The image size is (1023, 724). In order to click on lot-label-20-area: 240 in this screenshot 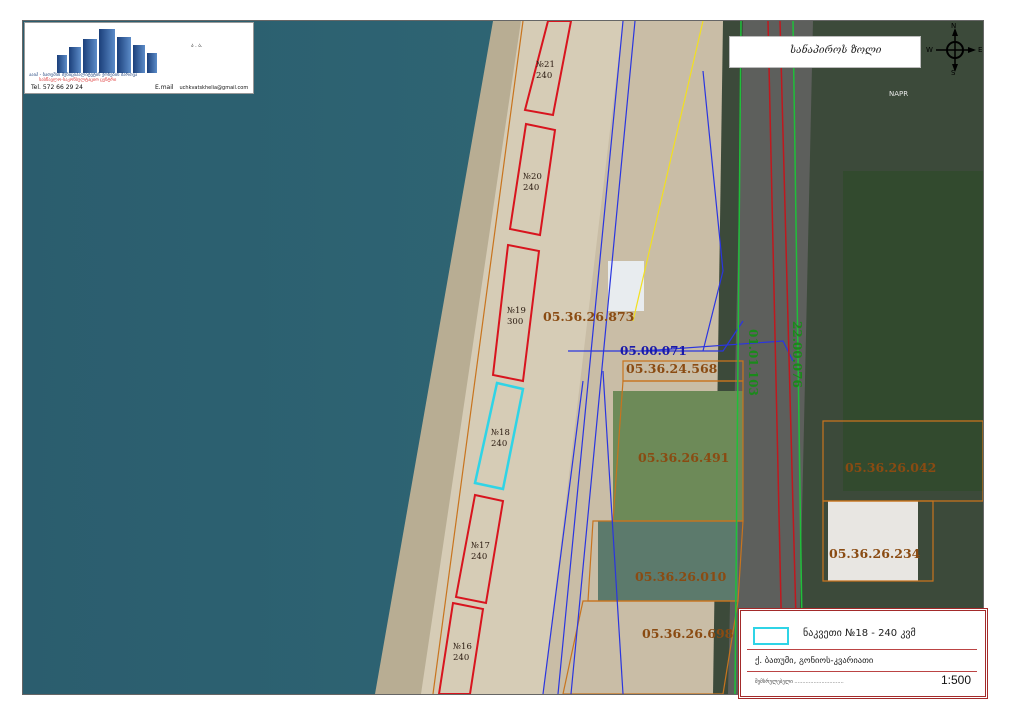, I will do `click(531, 188)`.